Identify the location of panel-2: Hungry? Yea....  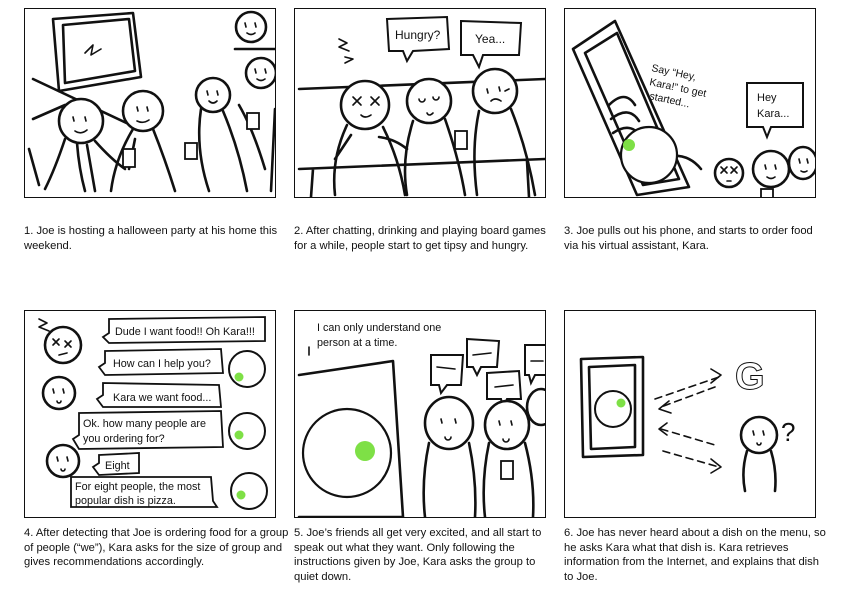
(420, 103).